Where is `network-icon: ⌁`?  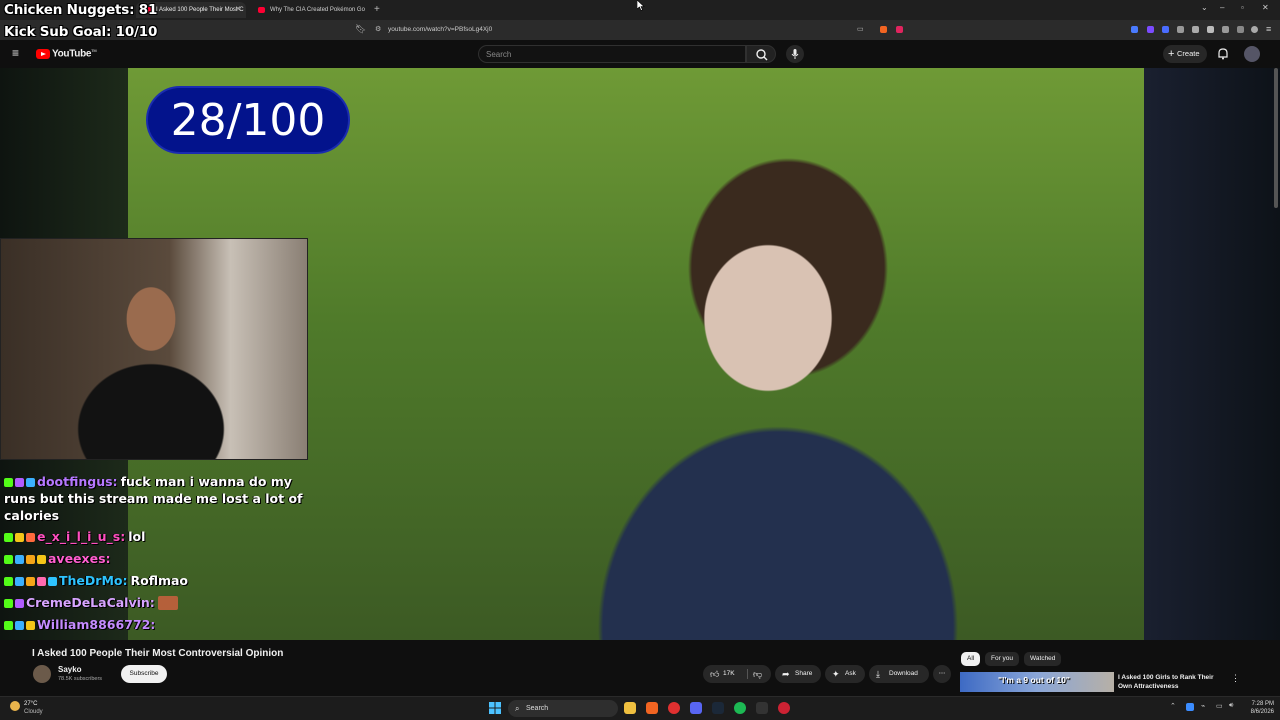
network-icon: ⌁ is located at coordinates (1203, 706).